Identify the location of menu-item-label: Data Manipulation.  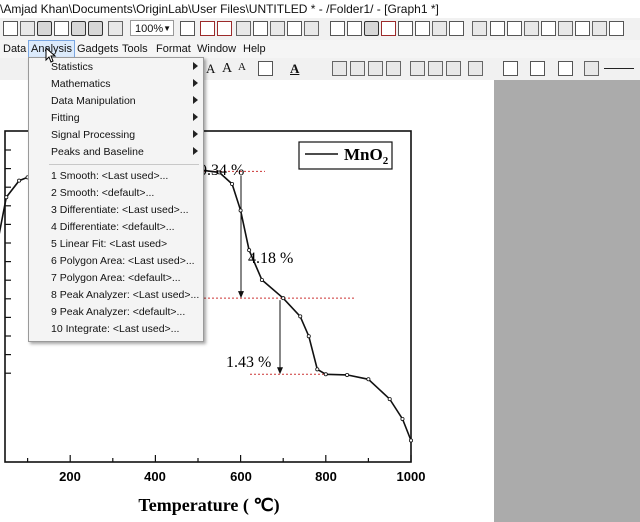
(93, 101).